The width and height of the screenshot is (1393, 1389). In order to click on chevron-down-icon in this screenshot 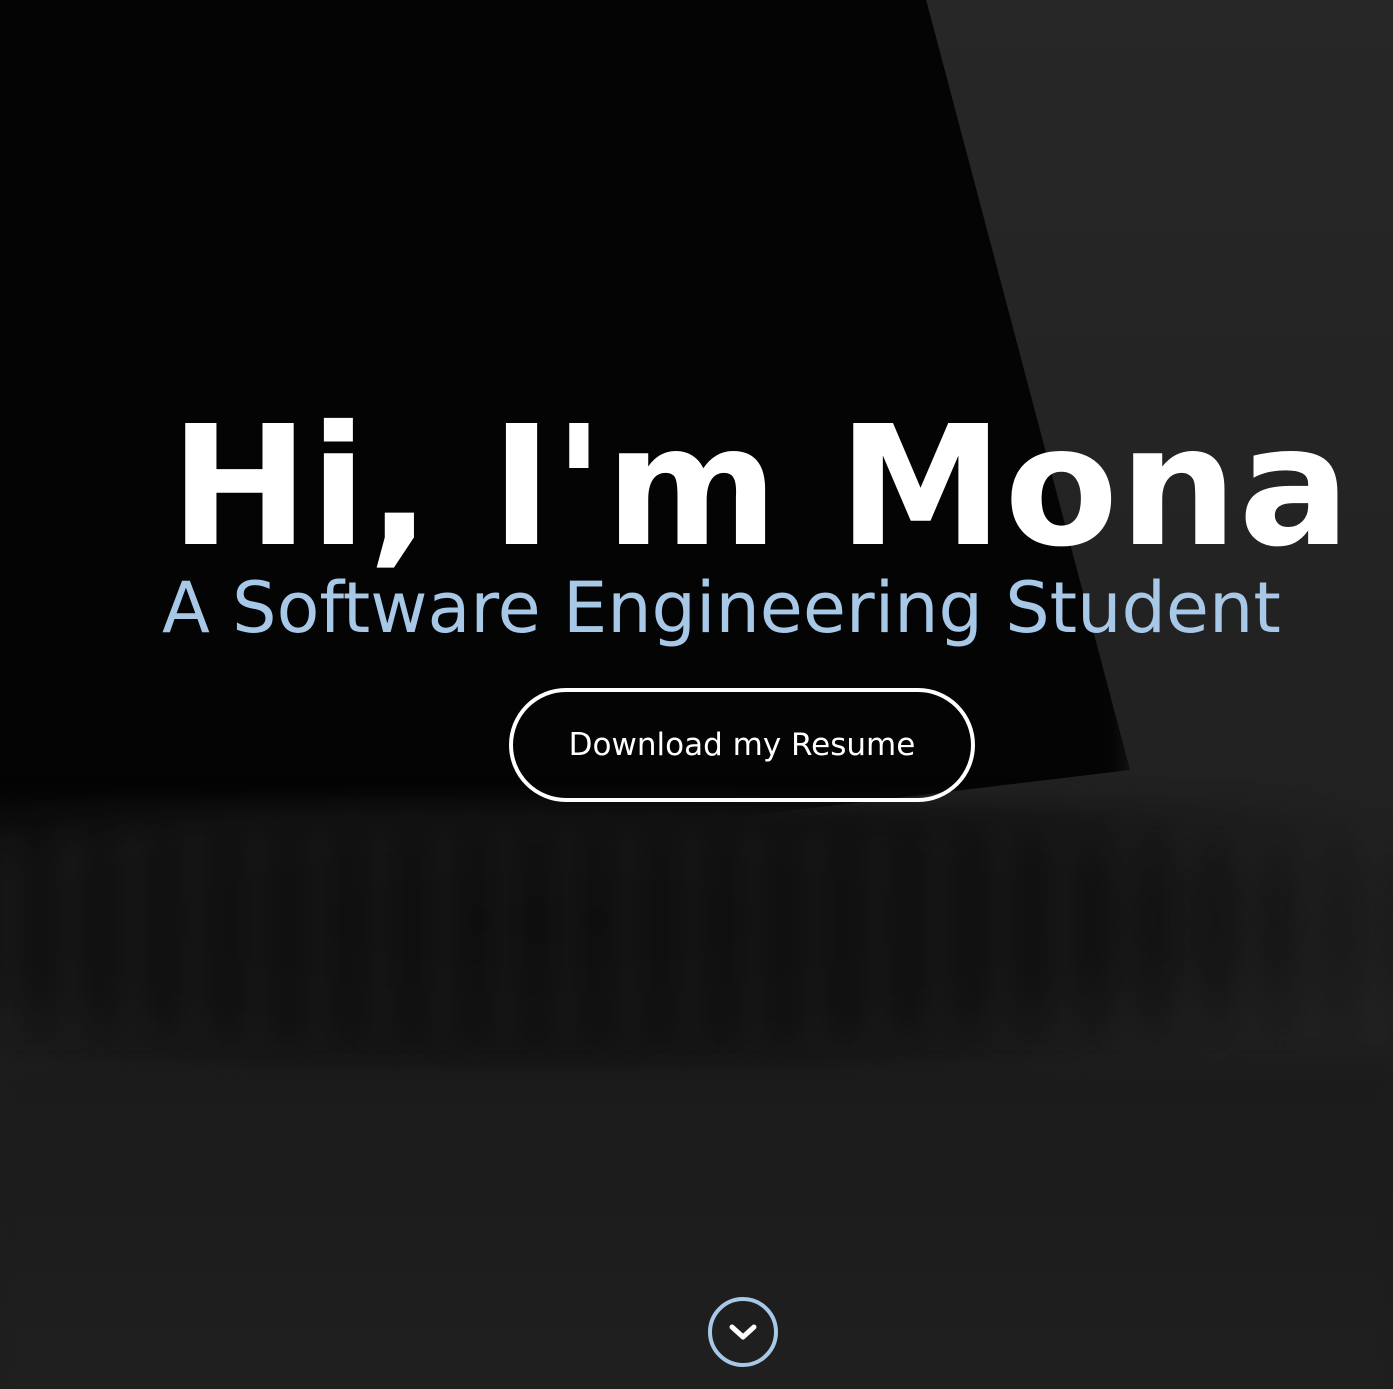, I will do `click(743, 1332)`.